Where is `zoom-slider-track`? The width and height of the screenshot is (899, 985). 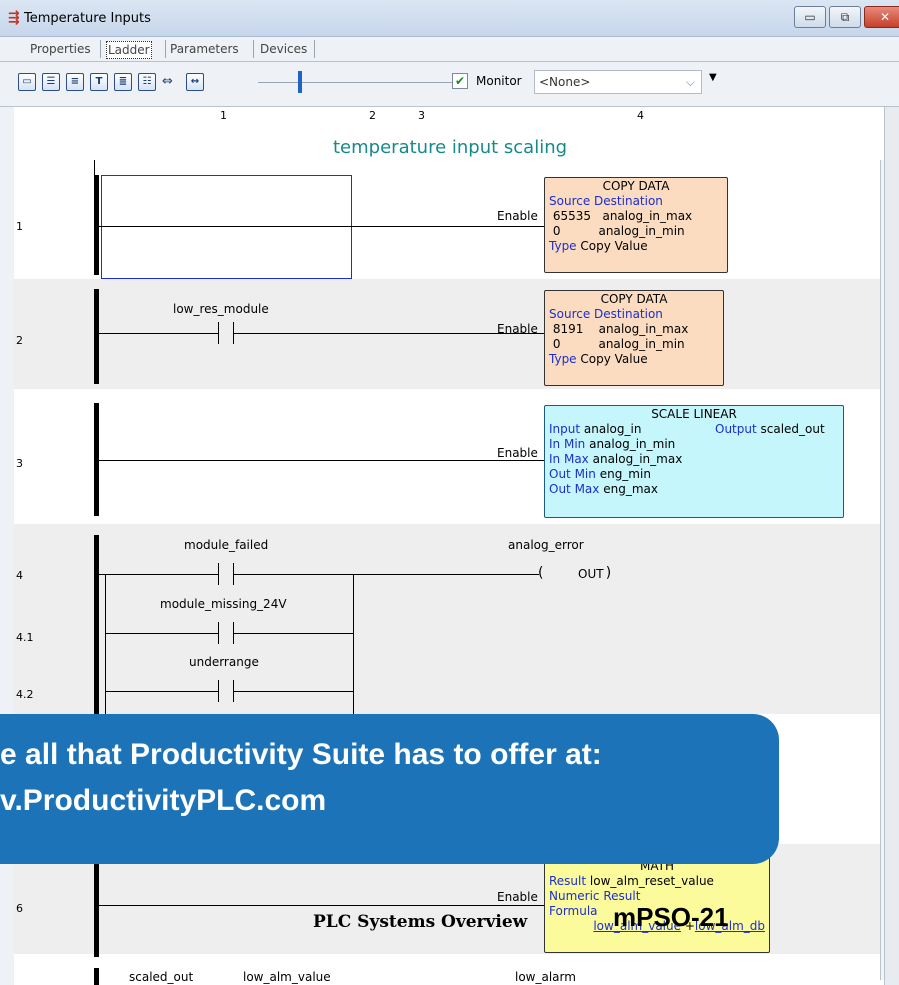
zoom-slider-track is located at coordinates (358, 82).